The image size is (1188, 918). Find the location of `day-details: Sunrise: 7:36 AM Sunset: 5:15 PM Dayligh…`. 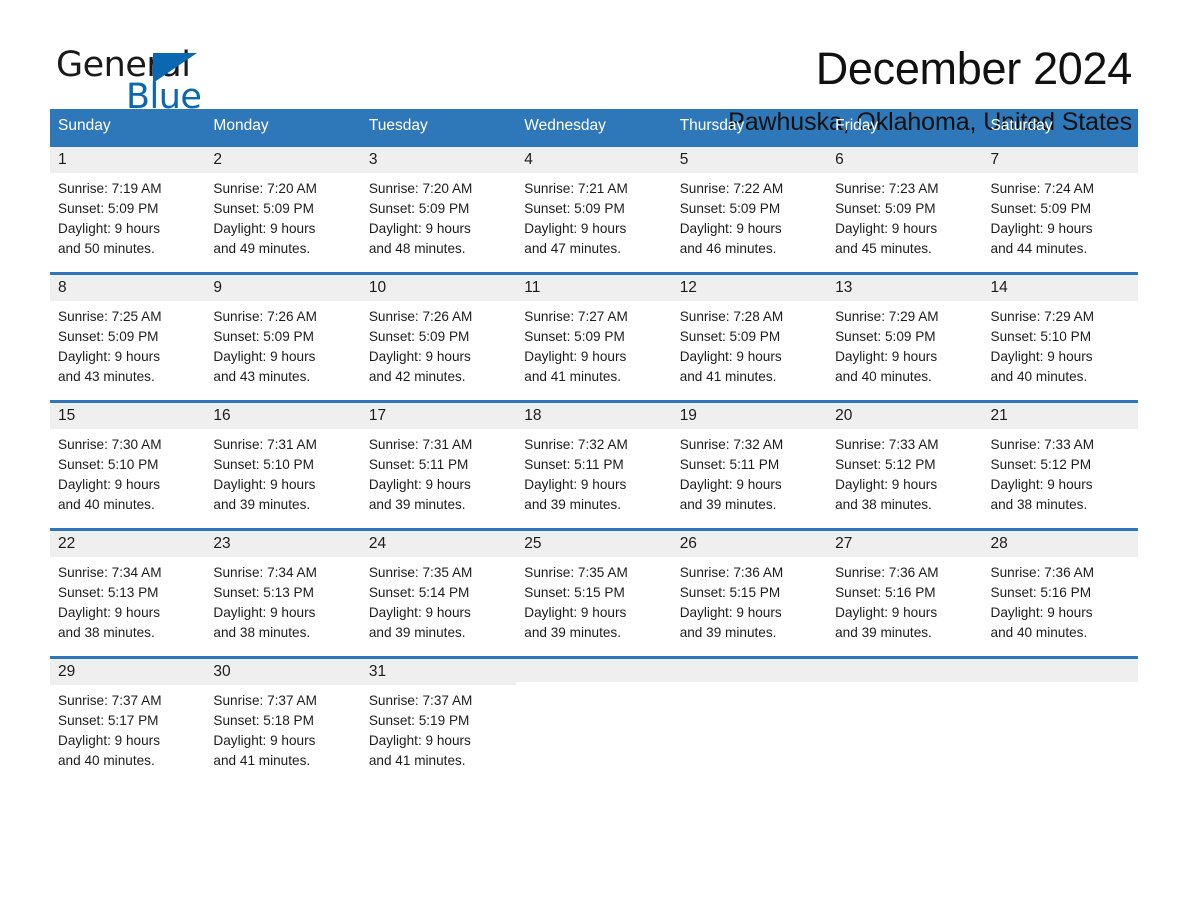

day-details: Sunrise: 7:36 AM Sunset: 5:15 PM Dayligh… is located at coordinates (749, 600).